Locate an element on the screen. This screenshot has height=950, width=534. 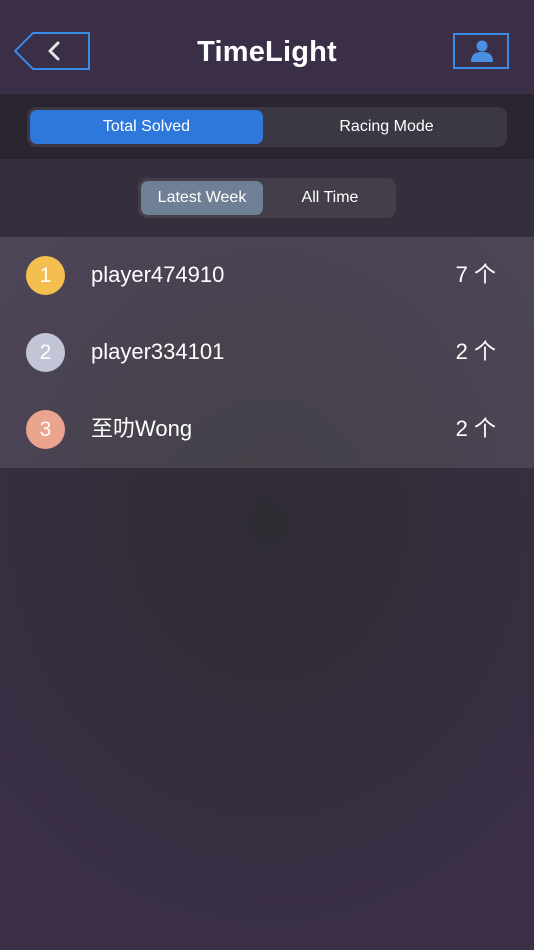
tab-racing-mode: Racing Mode is located at coordinates (386, 127).